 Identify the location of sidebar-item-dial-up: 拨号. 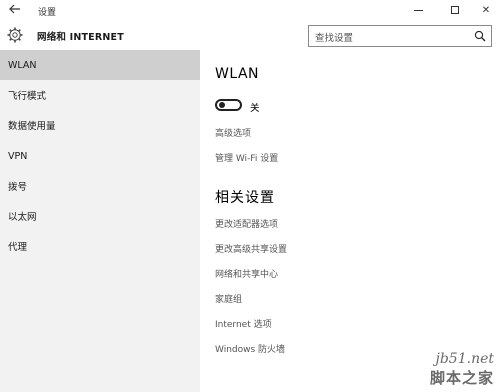
(100, 186).